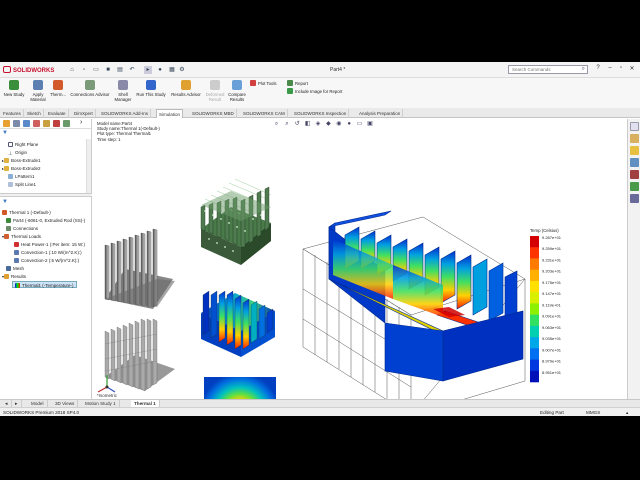 This screenshot has width=640, height=480. Describe the element at coordinates (634, 198) in the screenshot. I see `forum-icon` at that location.